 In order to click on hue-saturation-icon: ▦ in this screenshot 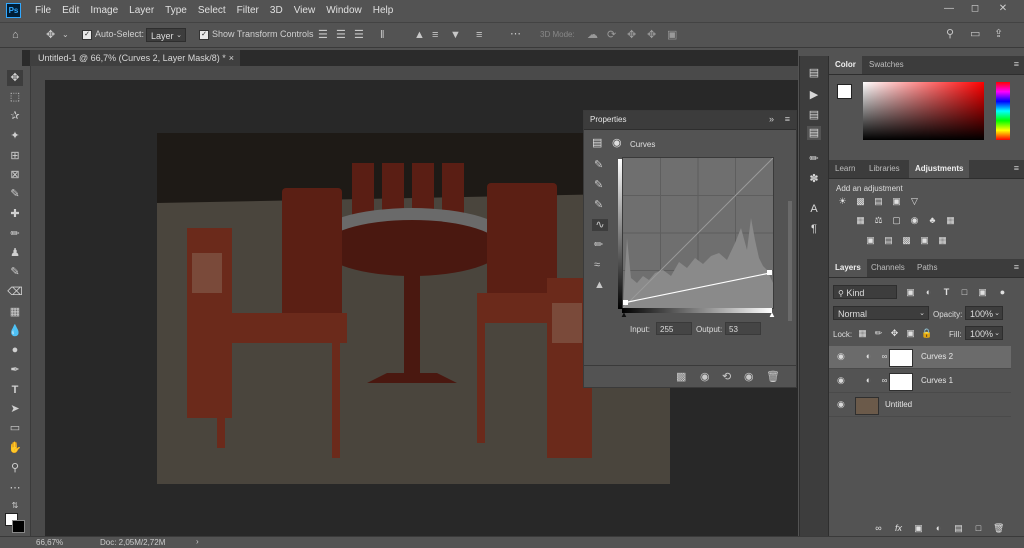, I will do `click(860, 220)`.